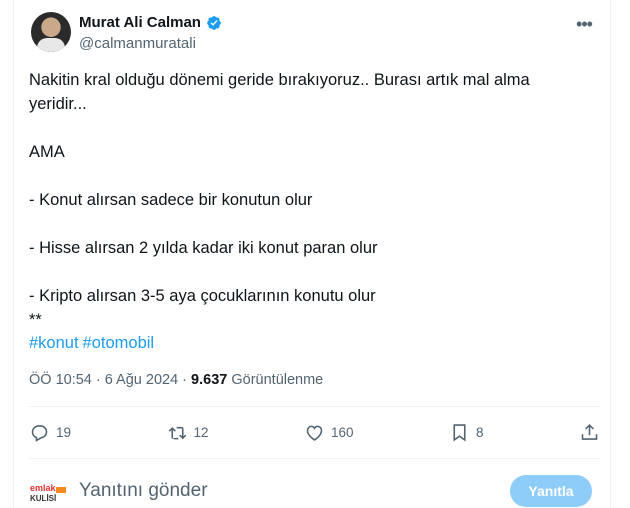  I want to click on like-icon, so click(314, 433).